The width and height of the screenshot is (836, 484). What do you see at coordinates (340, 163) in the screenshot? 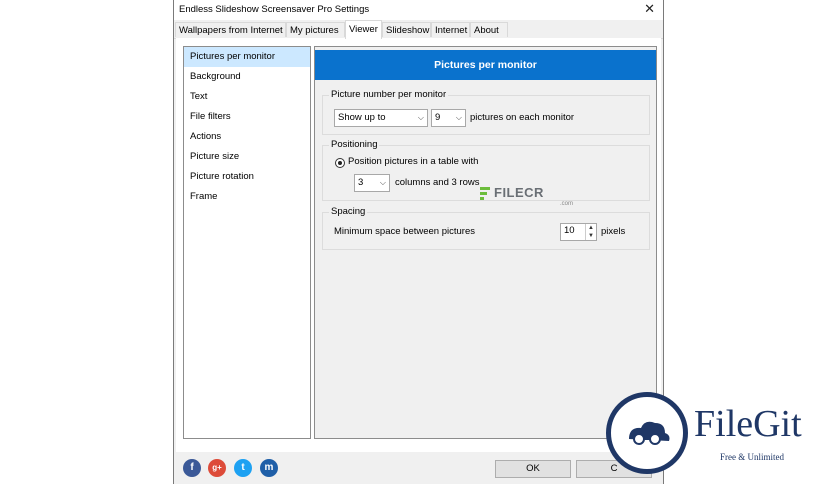
I see `table-position-radio` at bounding box center [340, 163].